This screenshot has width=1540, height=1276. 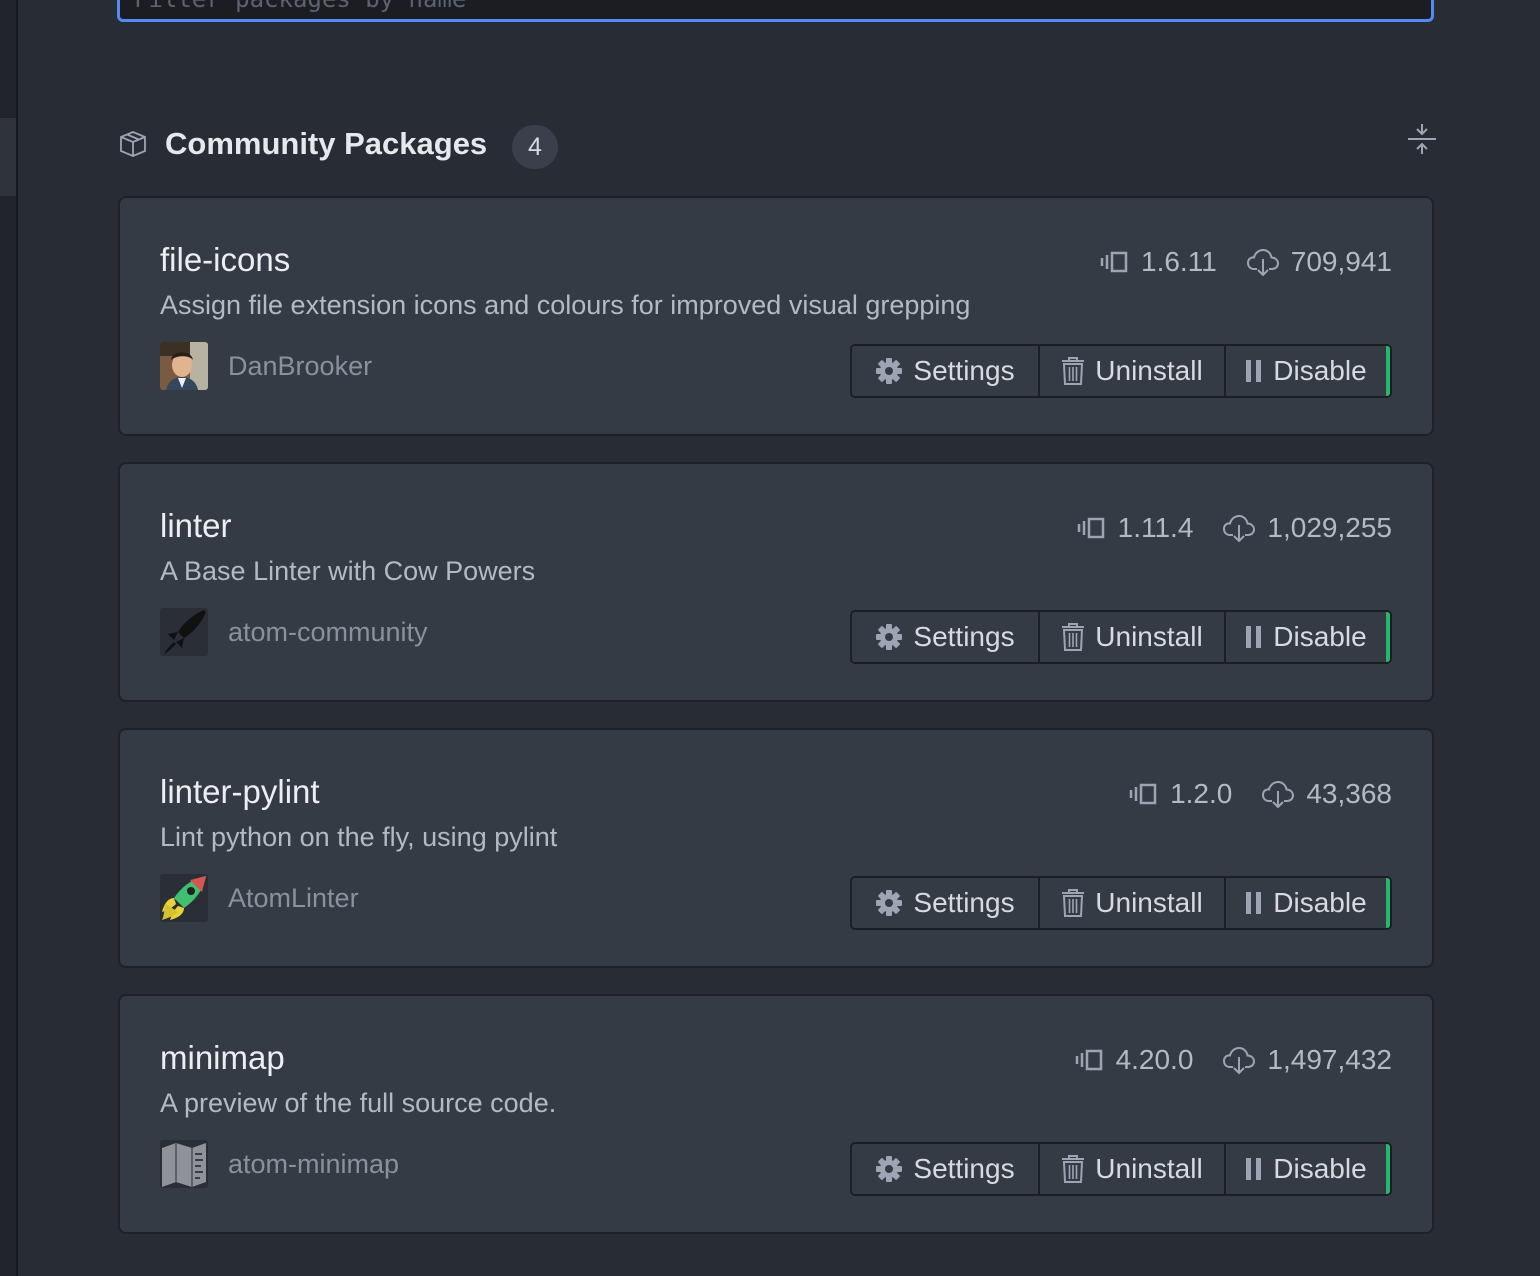 I want to click on author-name: DanBrooker, so click(x=300, y=366).